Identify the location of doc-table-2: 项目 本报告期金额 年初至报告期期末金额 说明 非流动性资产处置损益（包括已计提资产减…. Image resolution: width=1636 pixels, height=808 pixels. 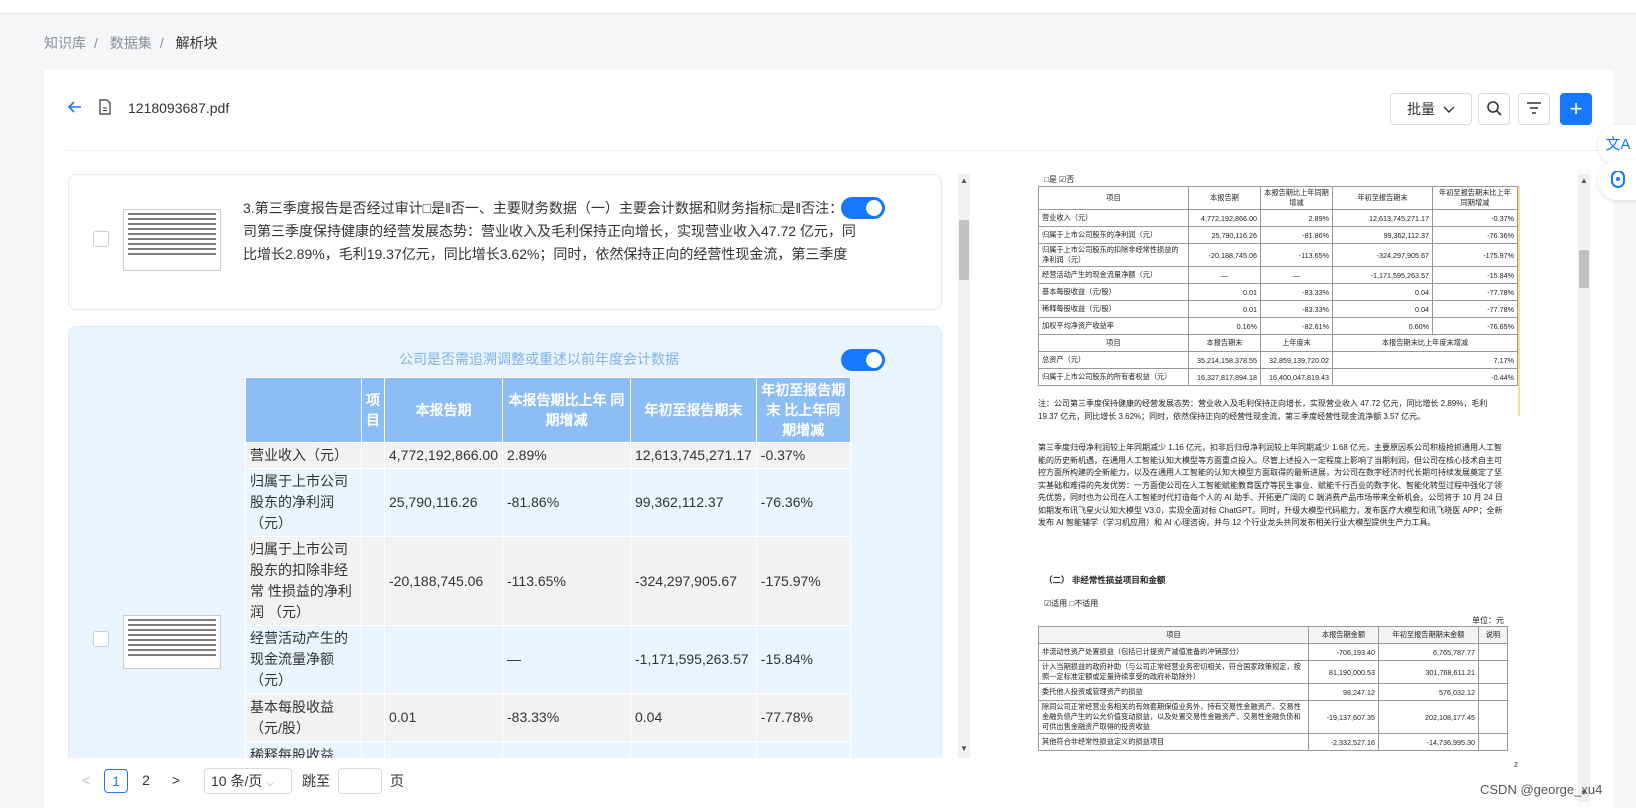
(1273, 688).